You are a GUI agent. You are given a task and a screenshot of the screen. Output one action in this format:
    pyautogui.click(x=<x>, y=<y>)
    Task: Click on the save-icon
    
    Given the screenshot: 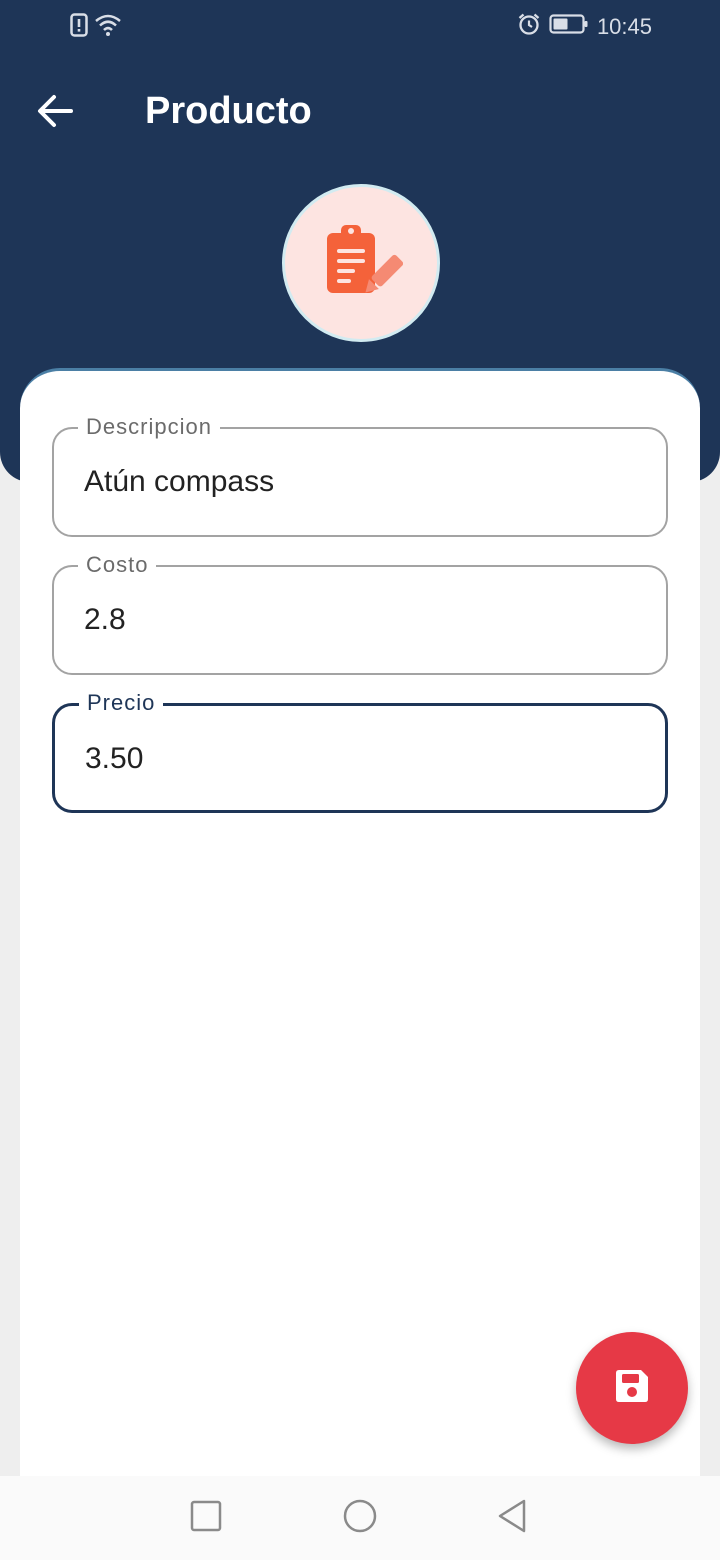 What is the action you would take?
    pyautogui.click(x=632, y=1388)
    